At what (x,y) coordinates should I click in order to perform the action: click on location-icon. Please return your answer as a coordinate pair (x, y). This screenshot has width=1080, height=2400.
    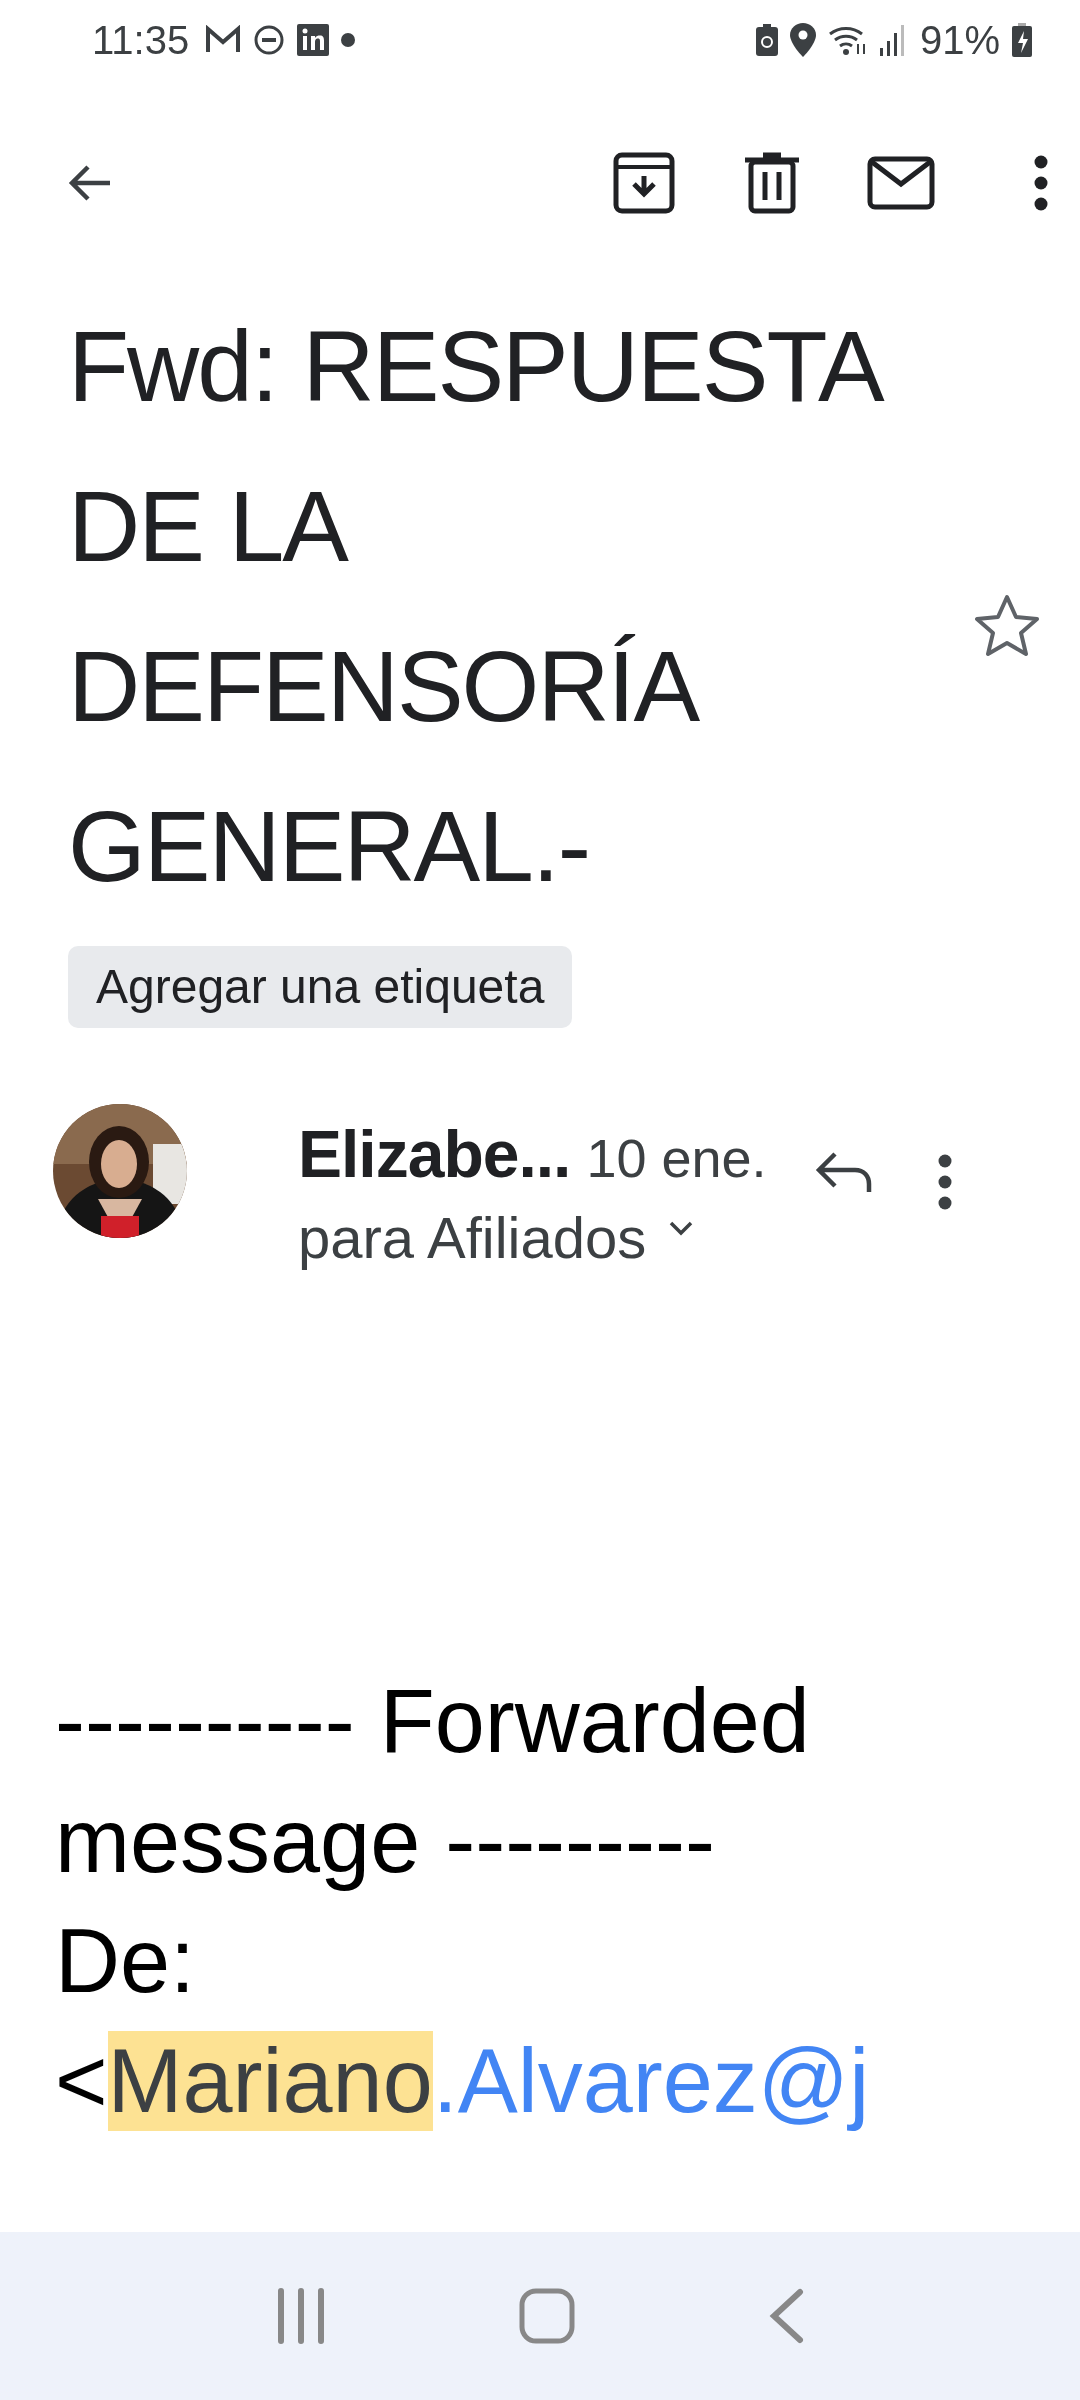
    Looking at the image, I should click on (802, 40).